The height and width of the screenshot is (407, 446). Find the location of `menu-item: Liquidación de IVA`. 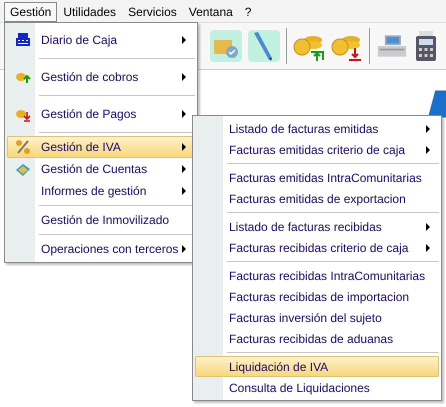

menu-item: Liquidación de IVA is located at coordinates (317, 366).